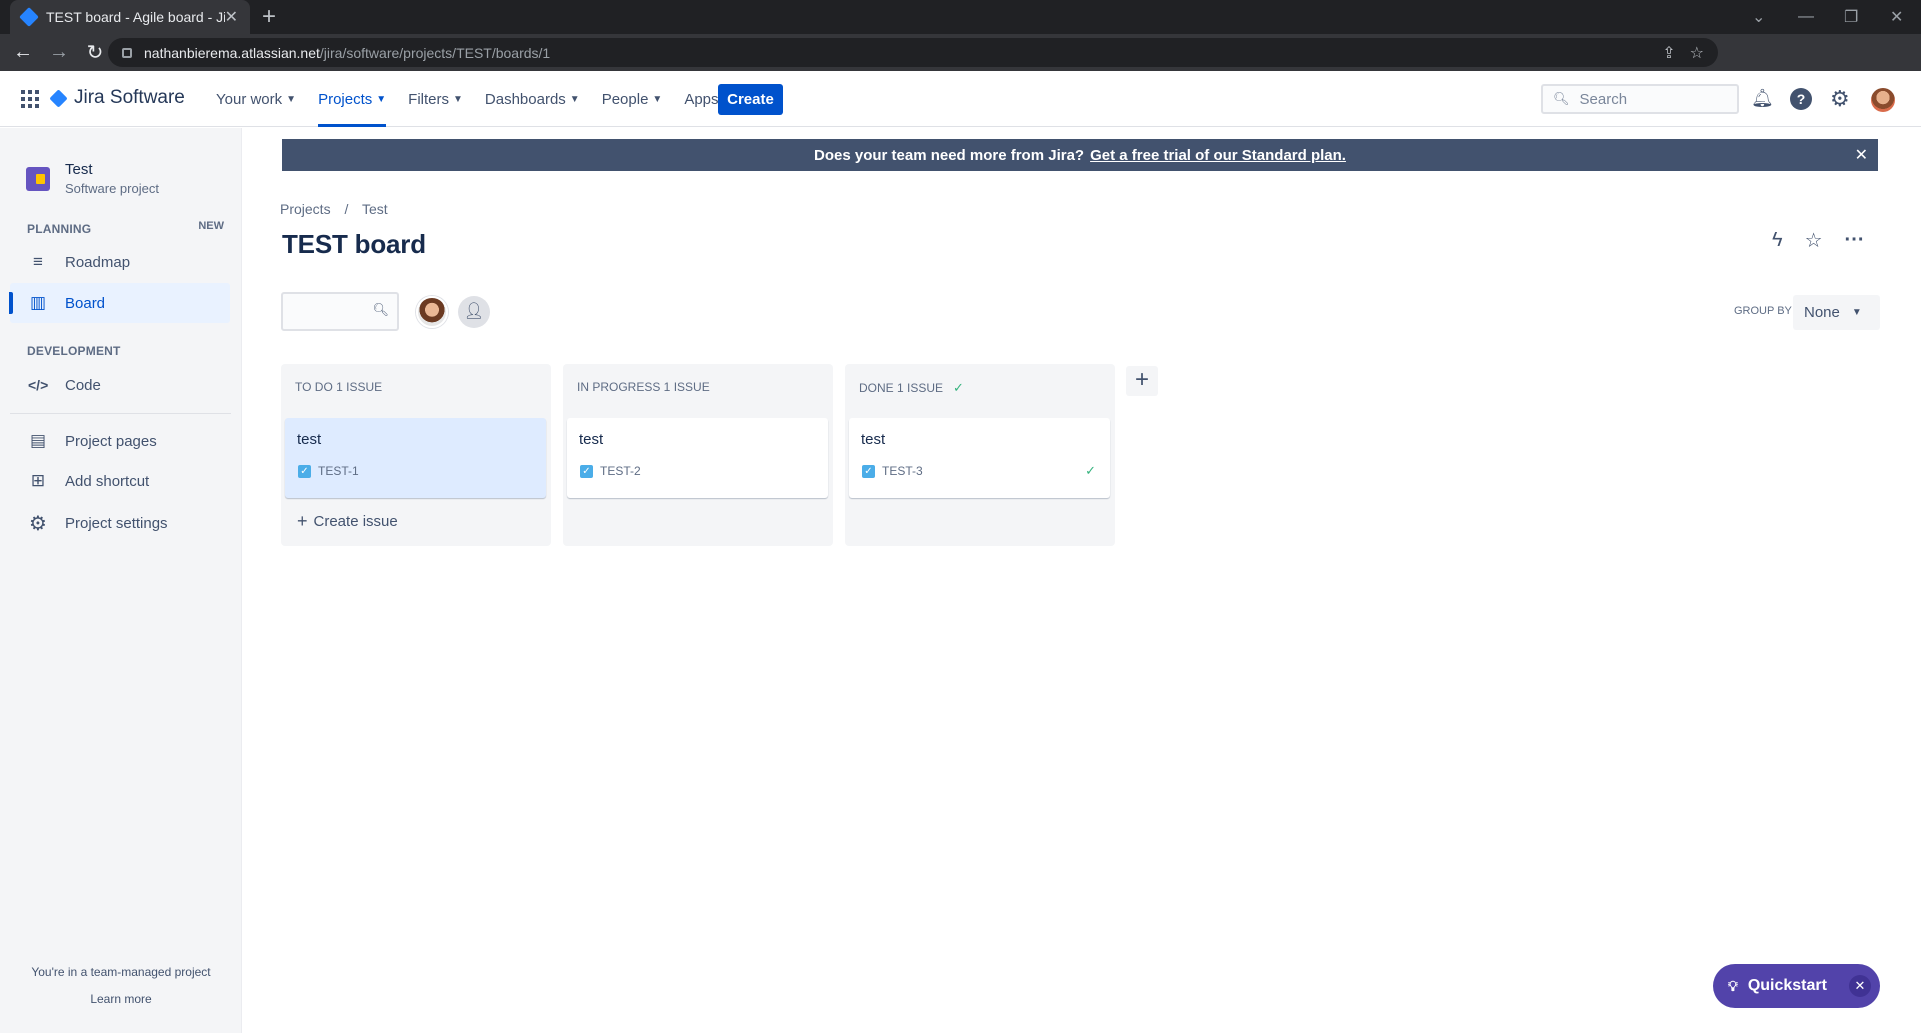 Image resolution: width=1921 pixels, height=1033 pixels. I want to click on board-column-done: DONE 1 ISSUE ✓ test ✓ TEST-3 ✓, so click(980, 455).